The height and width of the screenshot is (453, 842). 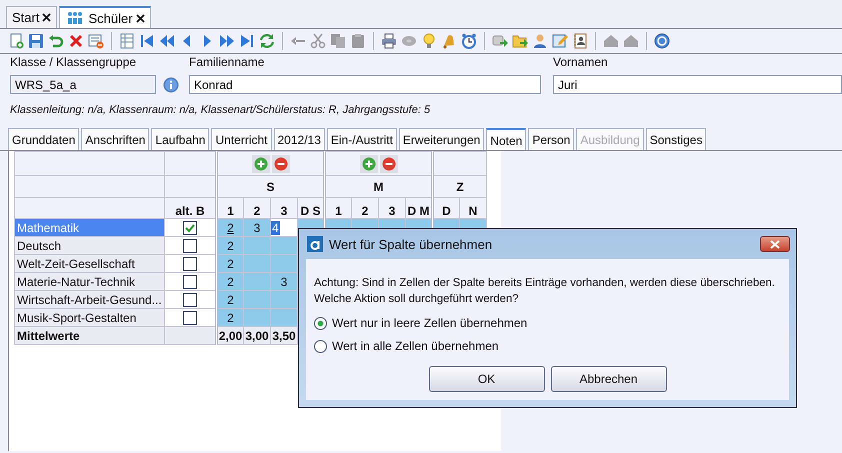 I want to click on group-header: Z, so click(x=459, y=187).